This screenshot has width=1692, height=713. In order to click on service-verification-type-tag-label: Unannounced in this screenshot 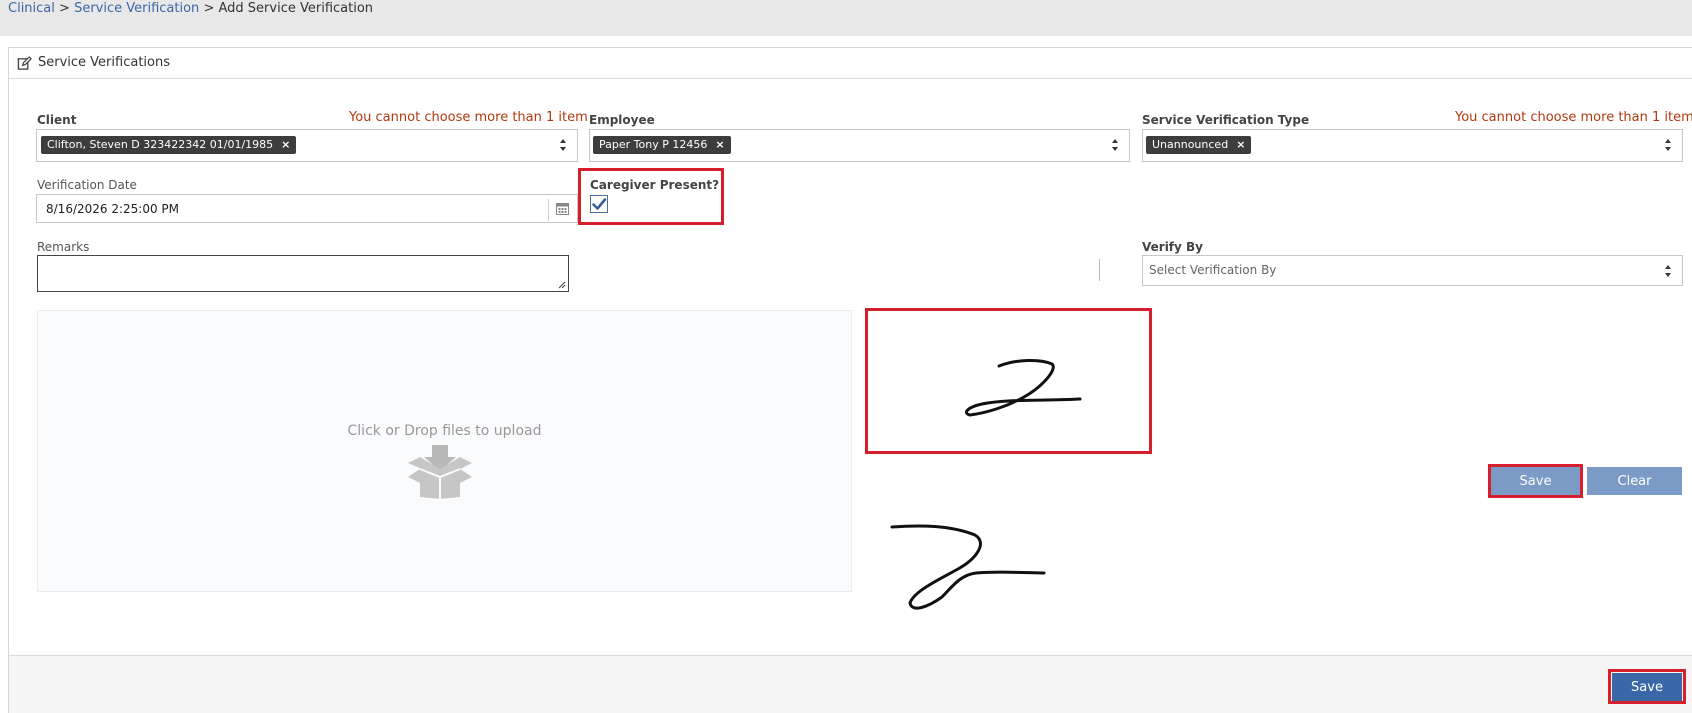, I will do `click(1190, 144)`.